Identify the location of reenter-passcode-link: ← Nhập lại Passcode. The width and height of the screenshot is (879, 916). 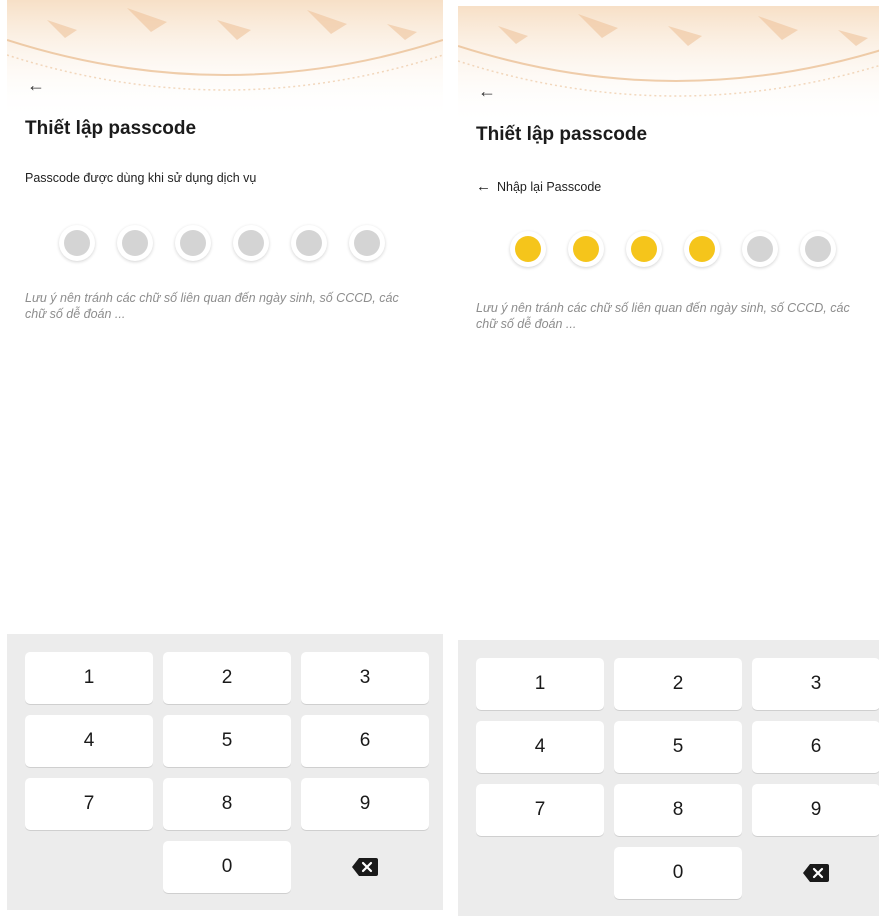
(538, 186).